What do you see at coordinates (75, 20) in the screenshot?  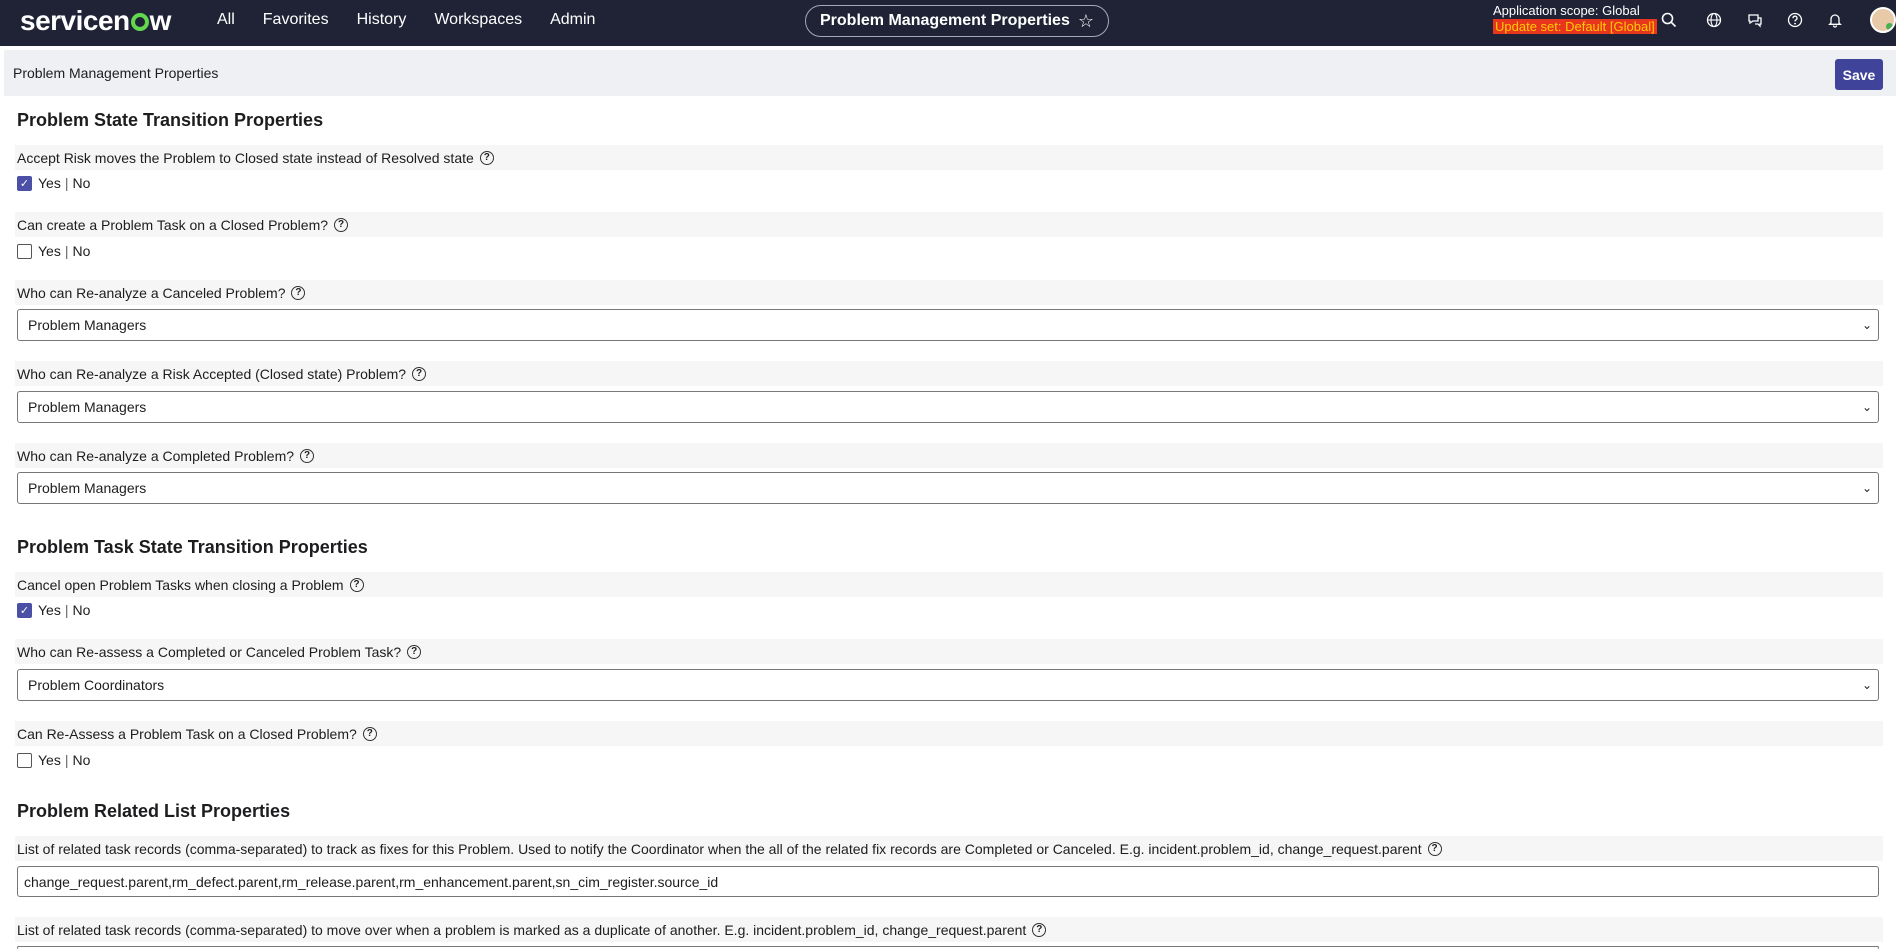 I see `logo-text-start: servicen` at bounding box center [75, 20].